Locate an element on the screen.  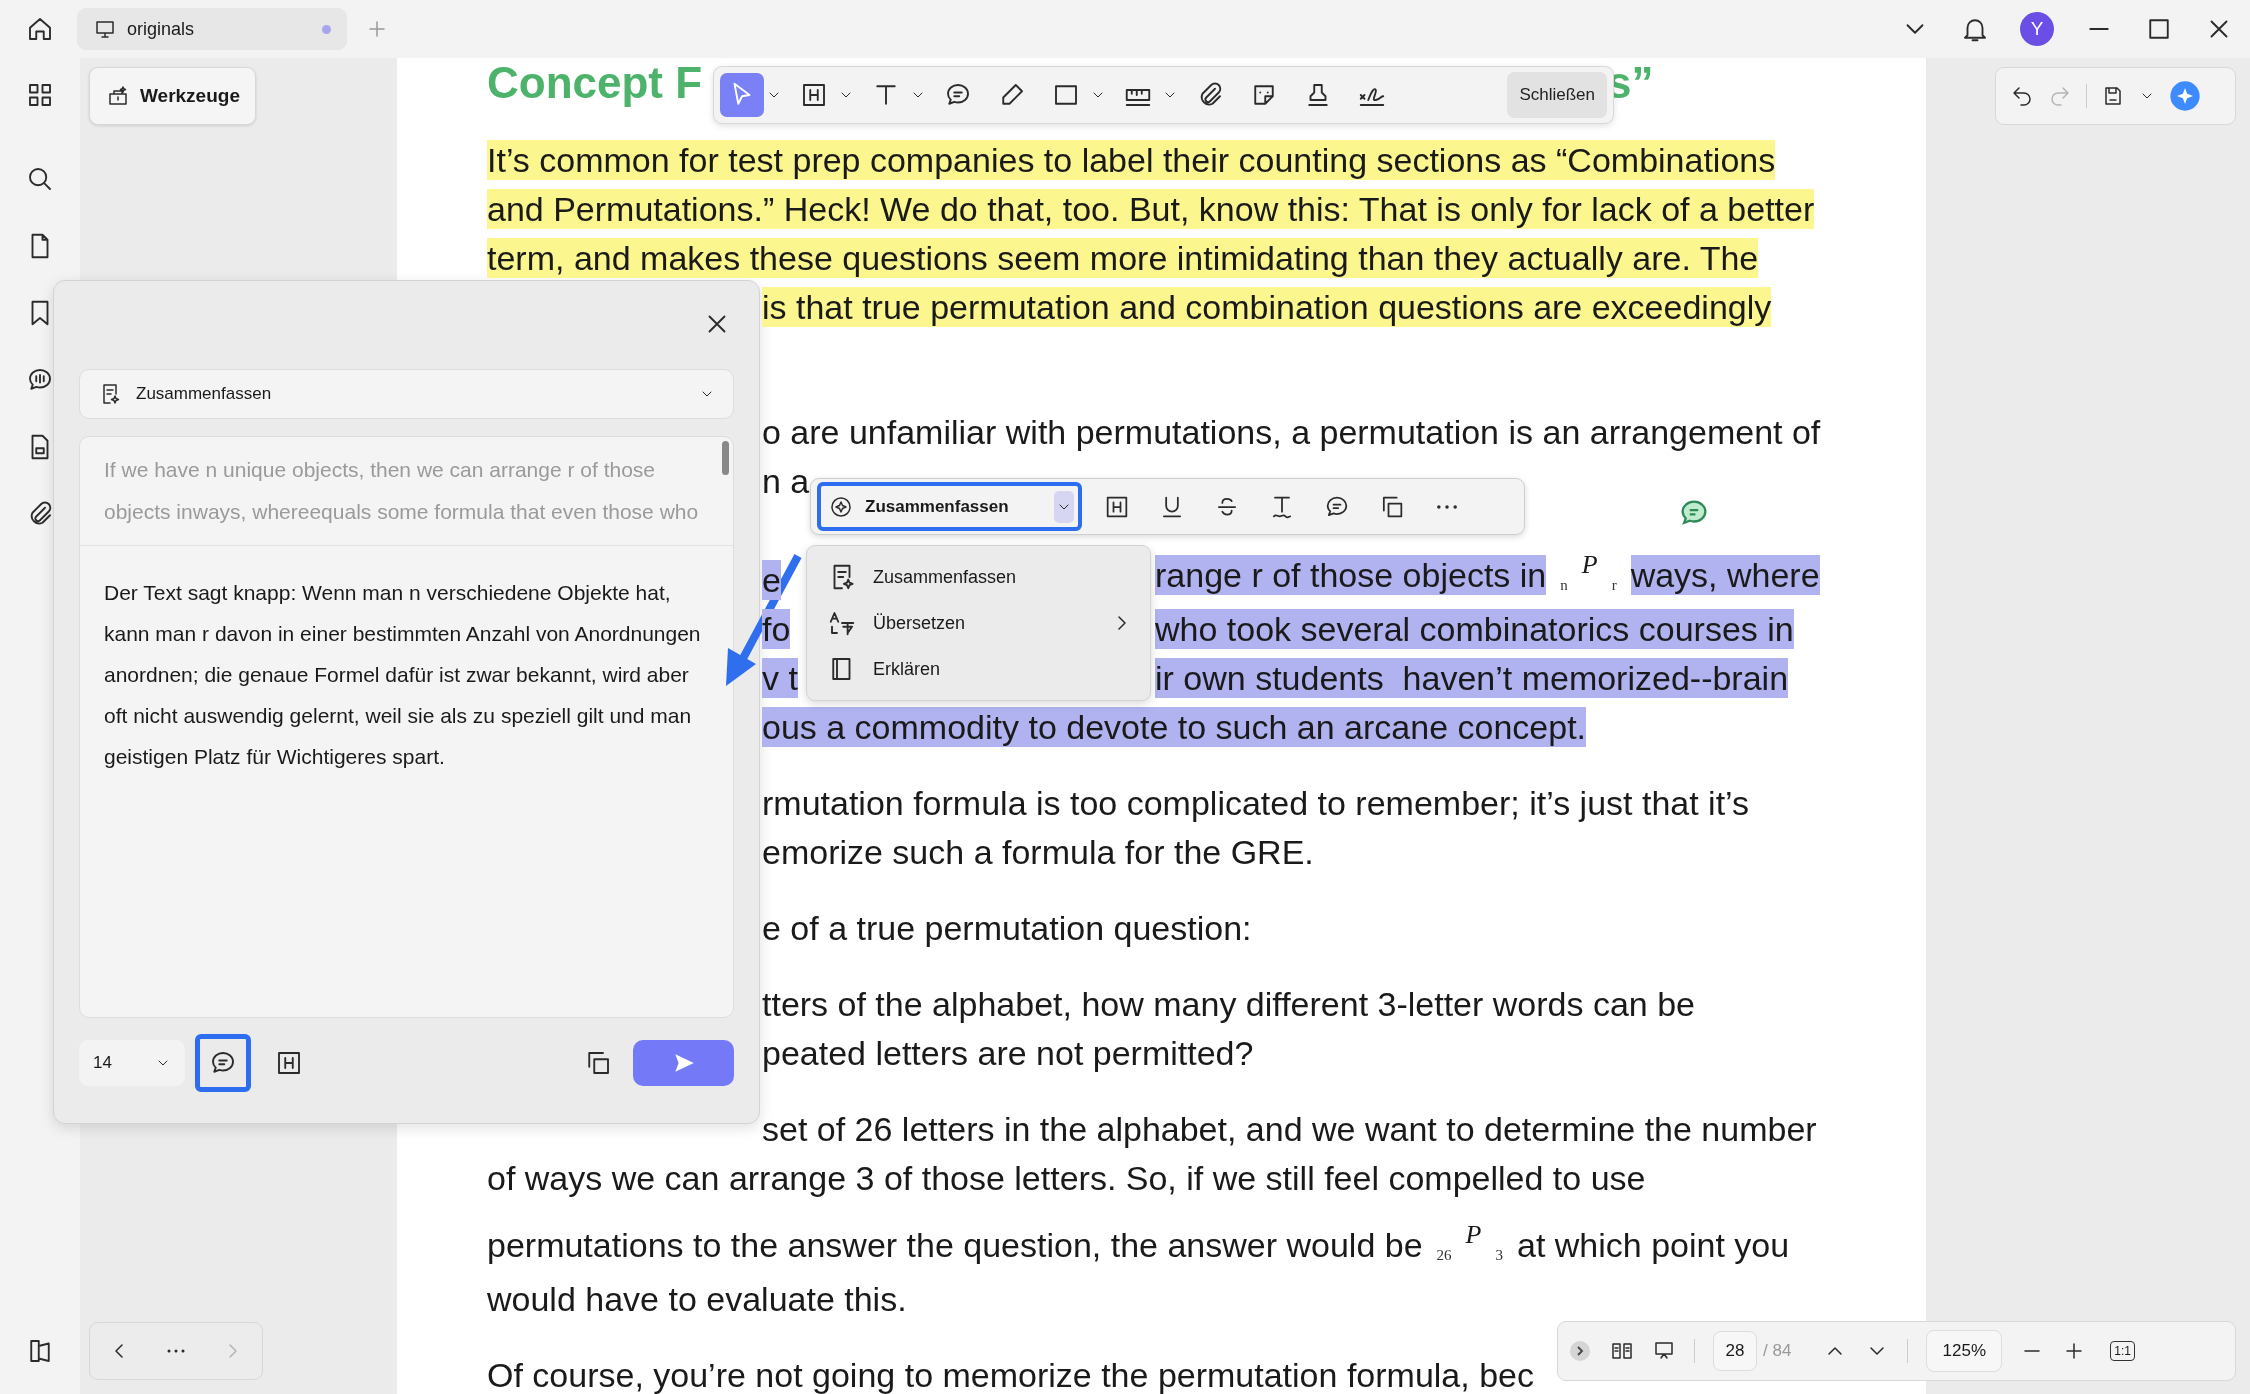
document-text: o are unfamiliar with permutations, a permutation is an arrangement of is located at coordinates (1291, 431).